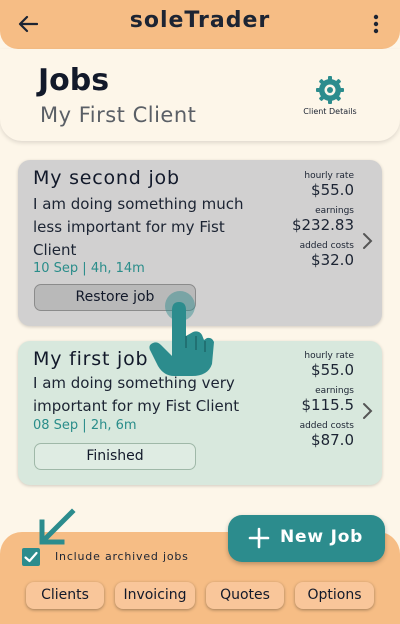 The image size is (400, 624). Describe the element at coordinates (322, 537) in the screenshot. I see `new-job-label: New Job` at that location.